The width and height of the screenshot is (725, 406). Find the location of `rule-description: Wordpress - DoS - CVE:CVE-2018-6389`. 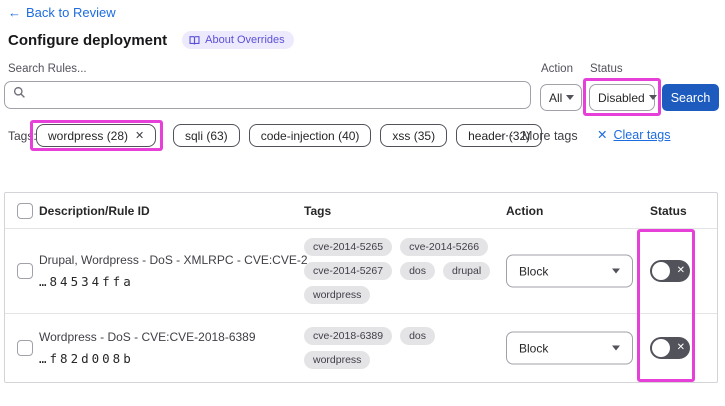

rule-description: Wordpress - DoS - CVE:CVE-2018-6389 is located at coordinates (147, 337).